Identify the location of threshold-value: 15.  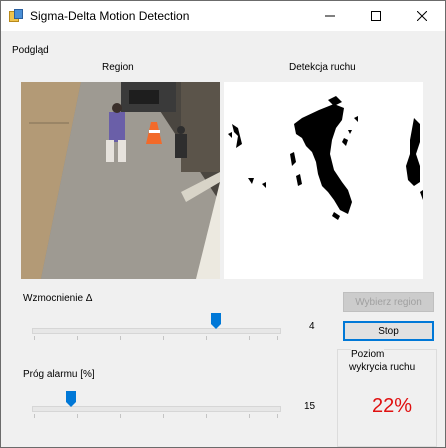
(310, 406).